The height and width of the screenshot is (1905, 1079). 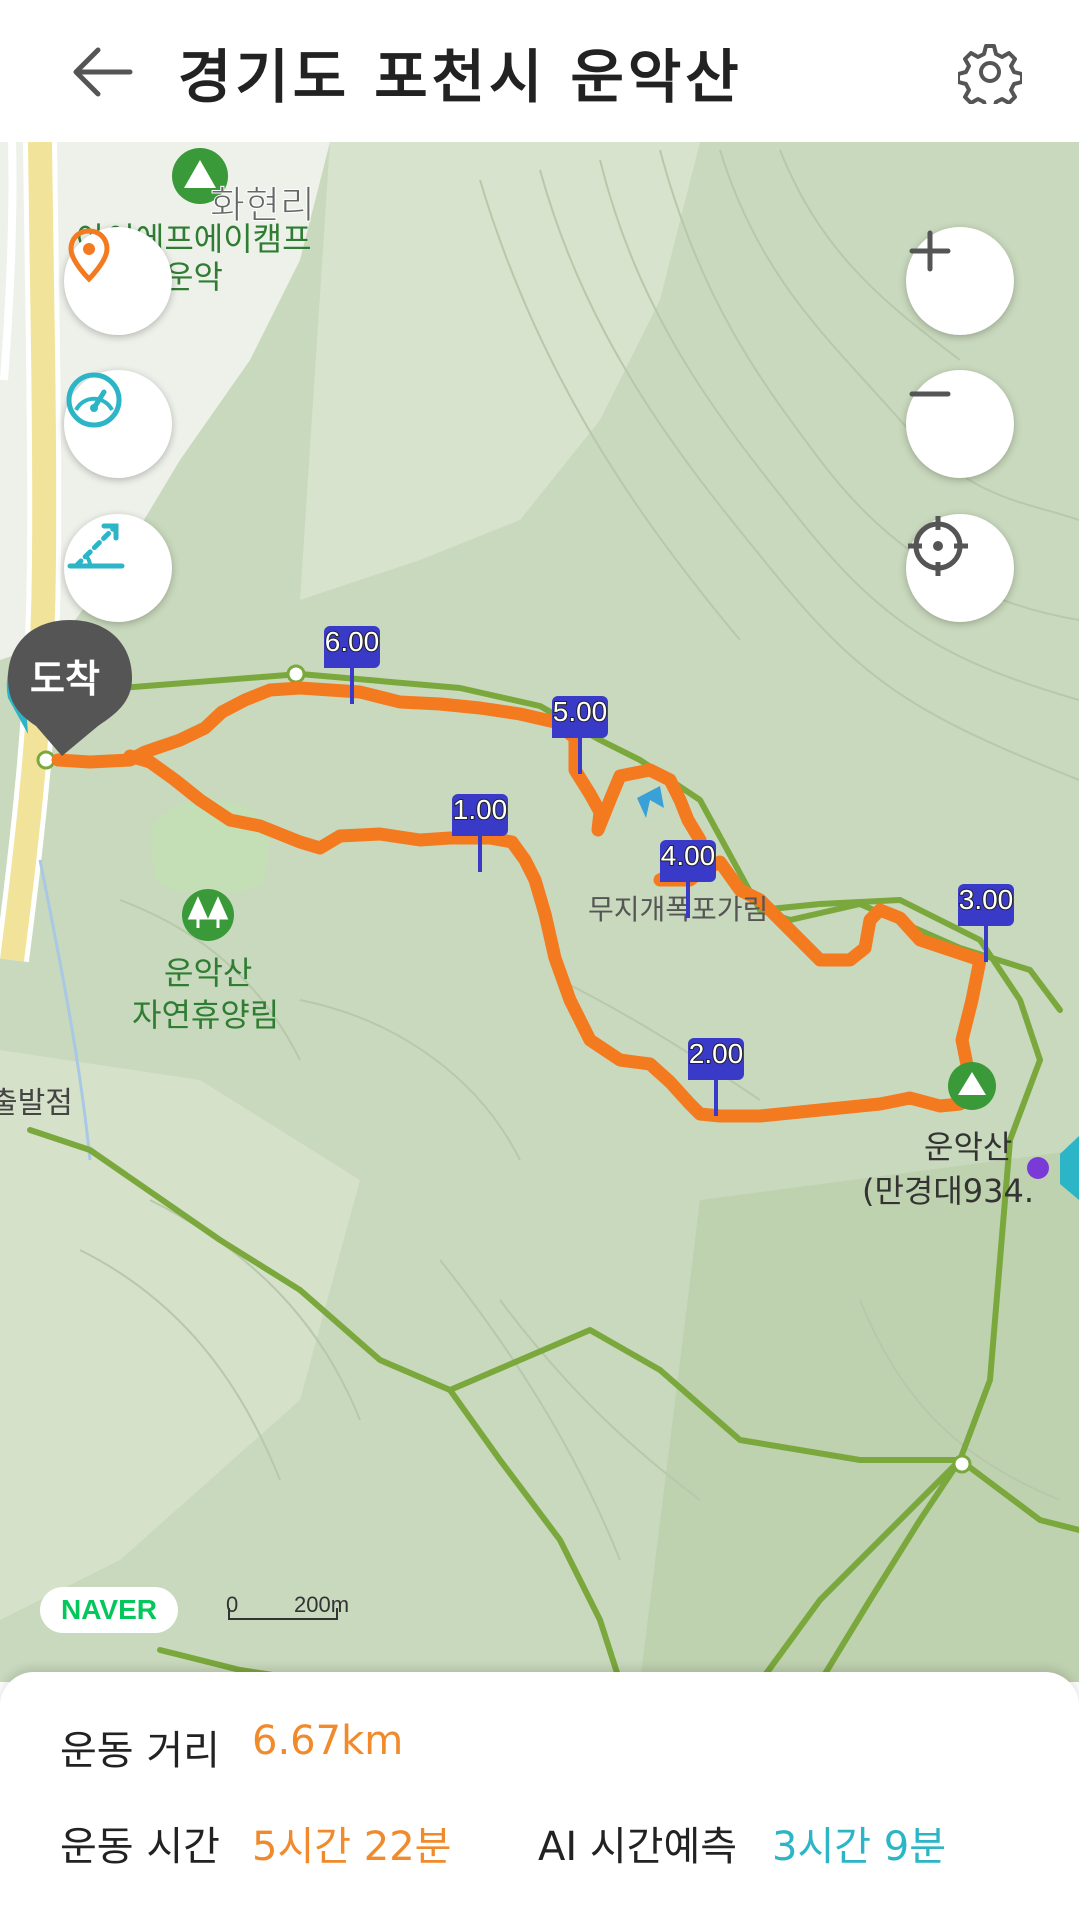 I want to click on ai-estimate-value: 3시간 9분, so click(x=859, y=1847).